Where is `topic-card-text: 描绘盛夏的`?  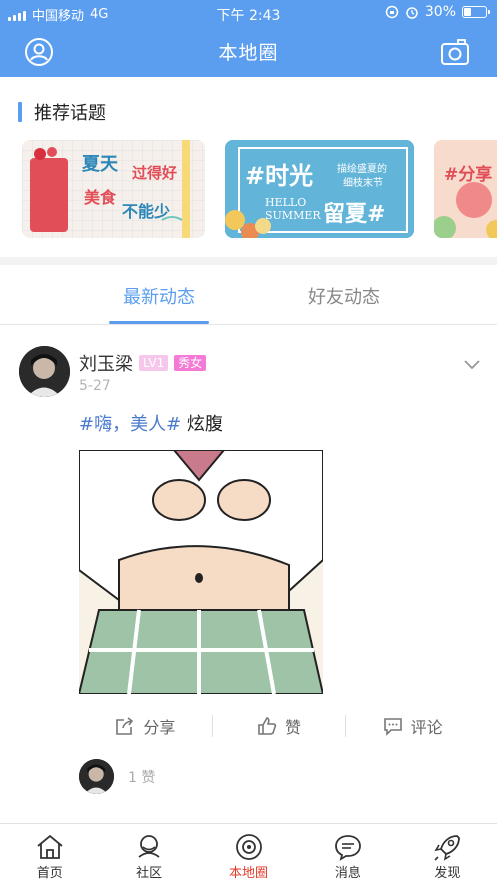
topic-card-text: 描绘盛夏的 is located at coordinates (362, 169).